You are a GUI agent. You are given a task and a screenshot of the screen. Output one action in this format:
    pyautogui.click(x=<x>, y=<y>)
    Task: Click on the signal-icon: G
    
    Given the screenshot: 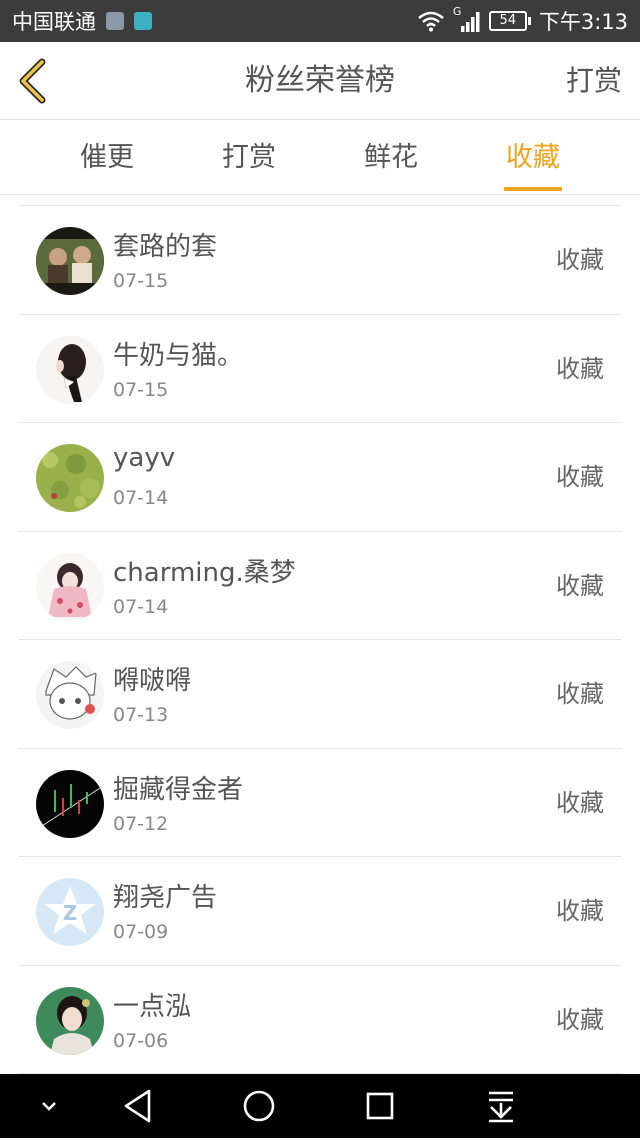 What is the action you would take?
    pyautogui.click(x=467, y=19)
    